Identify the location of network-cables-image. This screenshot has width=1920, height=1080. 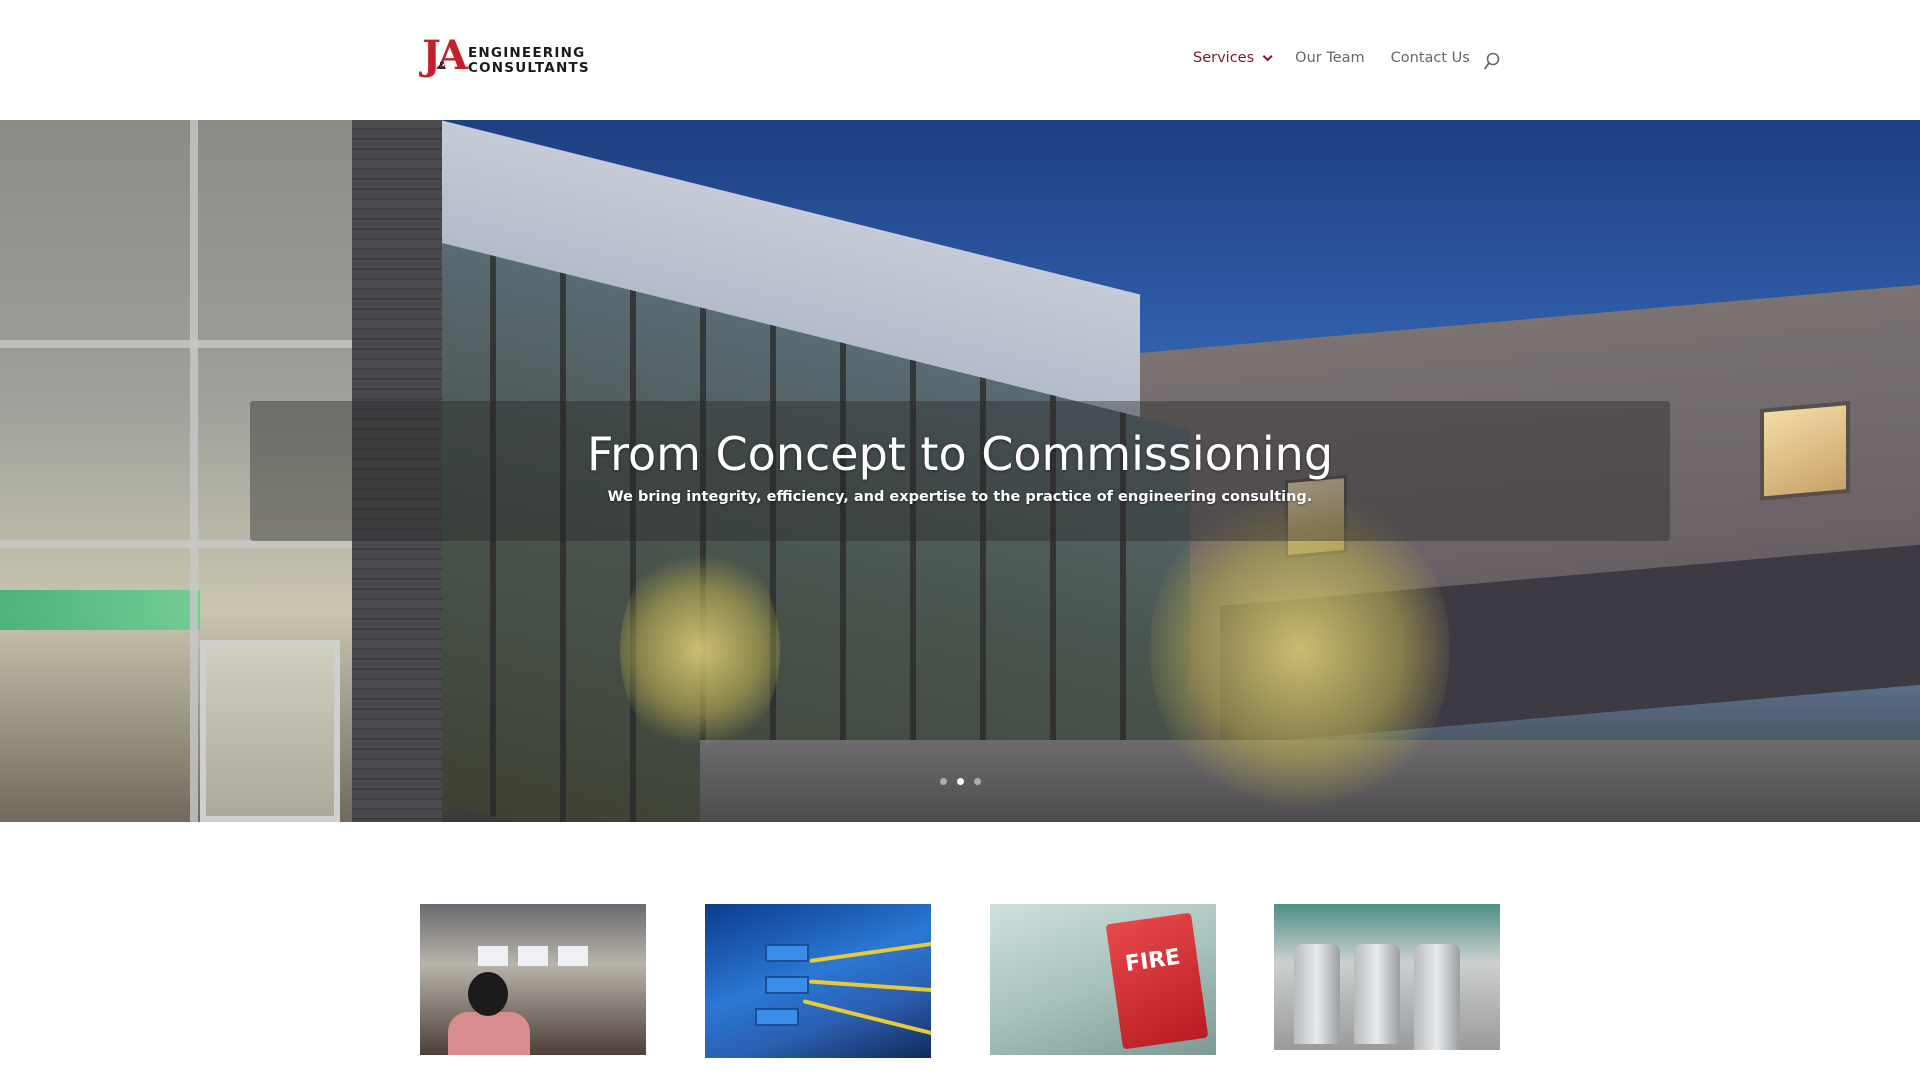
(818, 981).